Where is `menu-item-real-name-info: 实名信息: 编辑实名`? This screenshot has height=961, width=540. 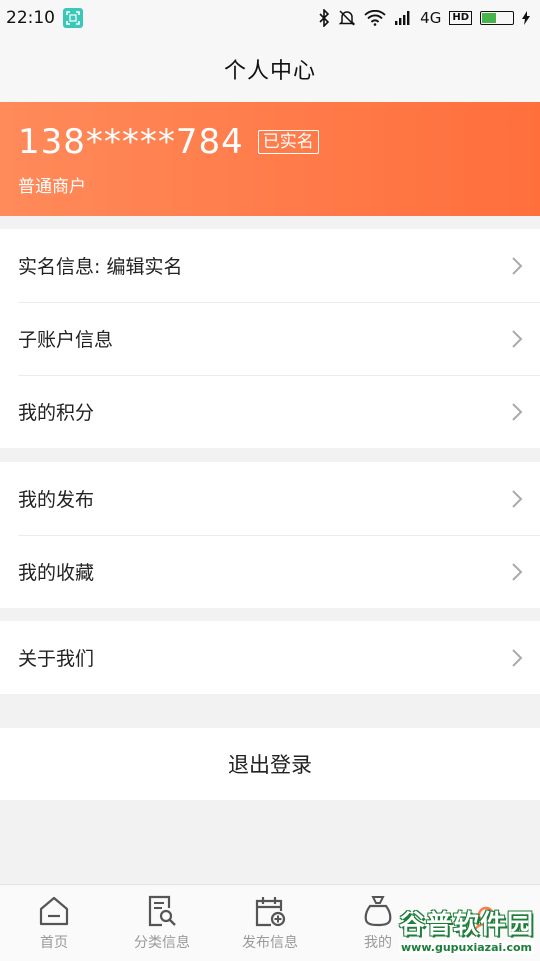
menu-item-real-name-info: 实名信息: 编辑实名 is located at coordinates (270, 265).